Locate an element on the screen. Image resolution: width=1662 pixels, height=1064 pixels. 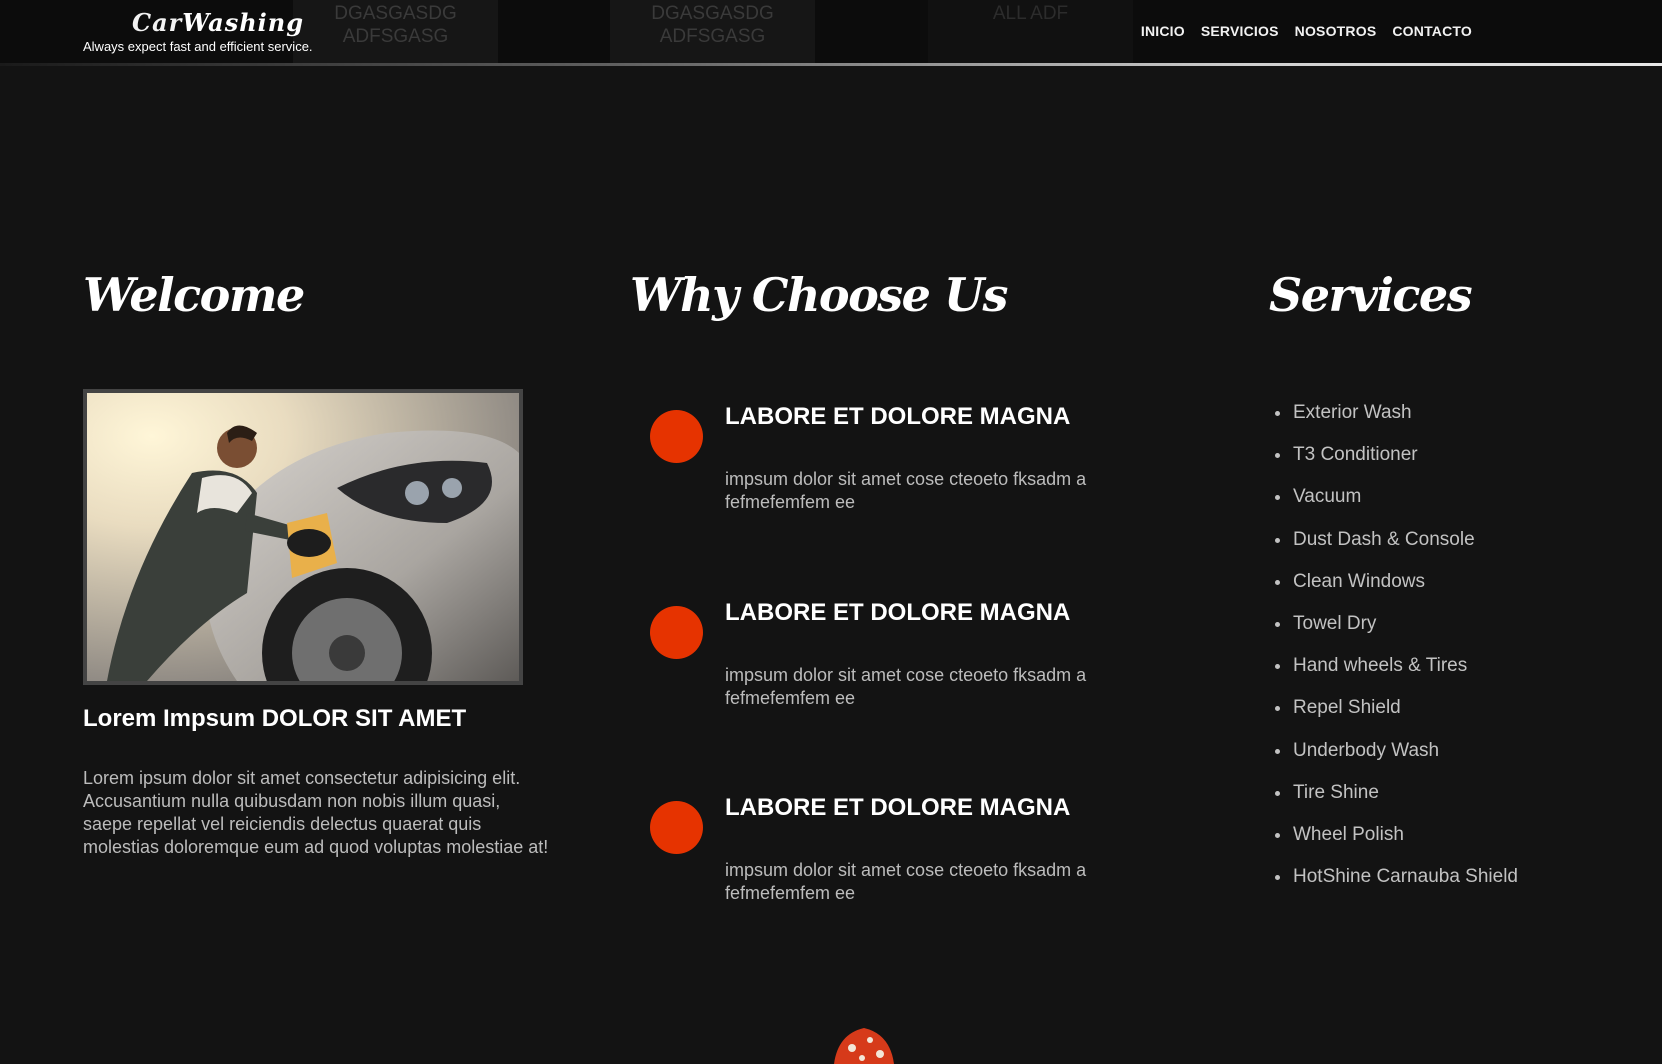
service-item: Dust Dash & Console is located at coordinates (1395, 546).